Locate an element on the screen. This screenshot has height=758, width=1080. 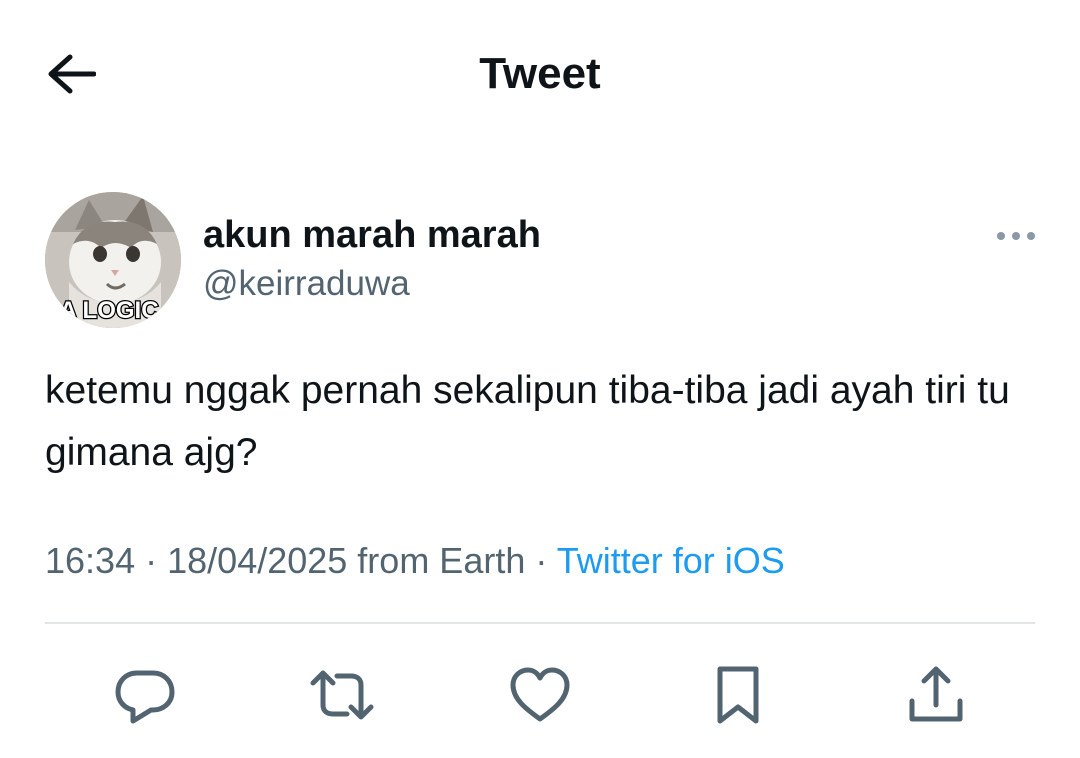
author-handle: @keirraduwa is located at coordinates (306, 284).